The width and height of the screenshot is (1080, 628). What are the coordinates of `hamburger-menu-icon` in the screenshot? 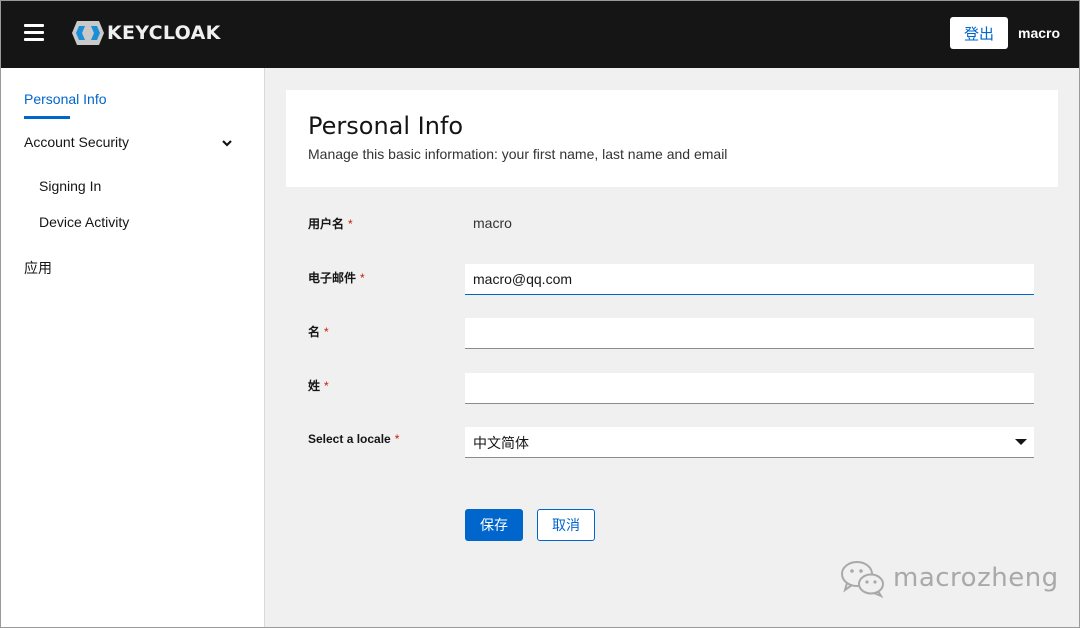 It's located at (34, 33).